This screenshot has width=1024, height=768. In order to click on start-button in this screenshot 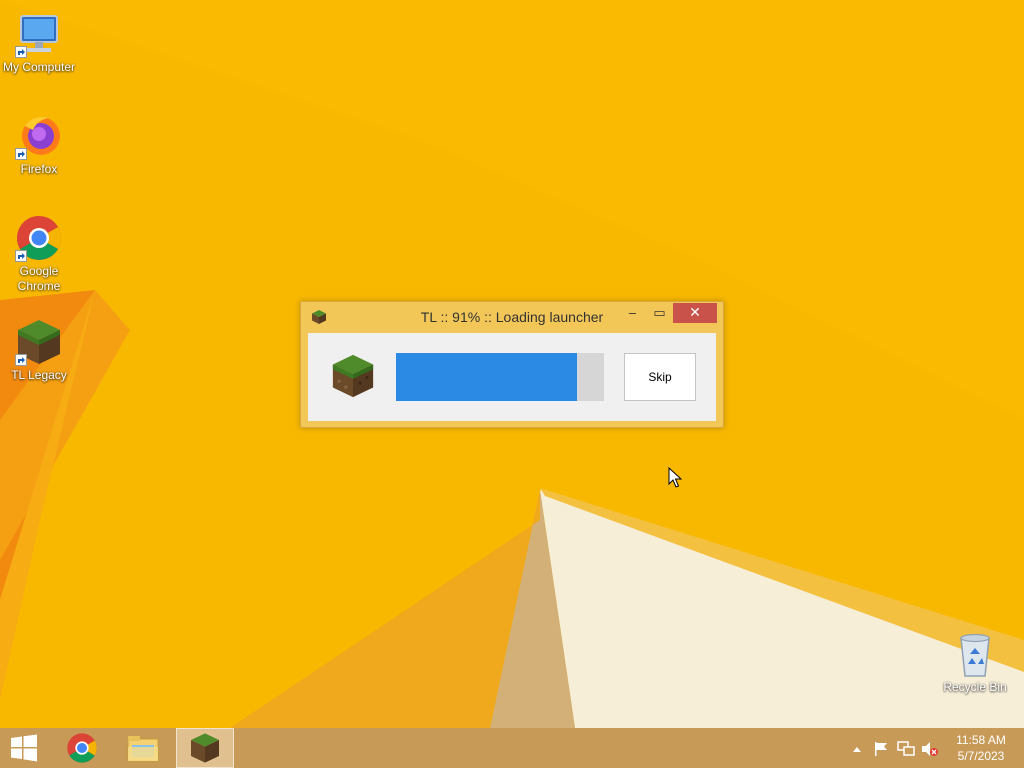, I will do `click(24, 748)`.